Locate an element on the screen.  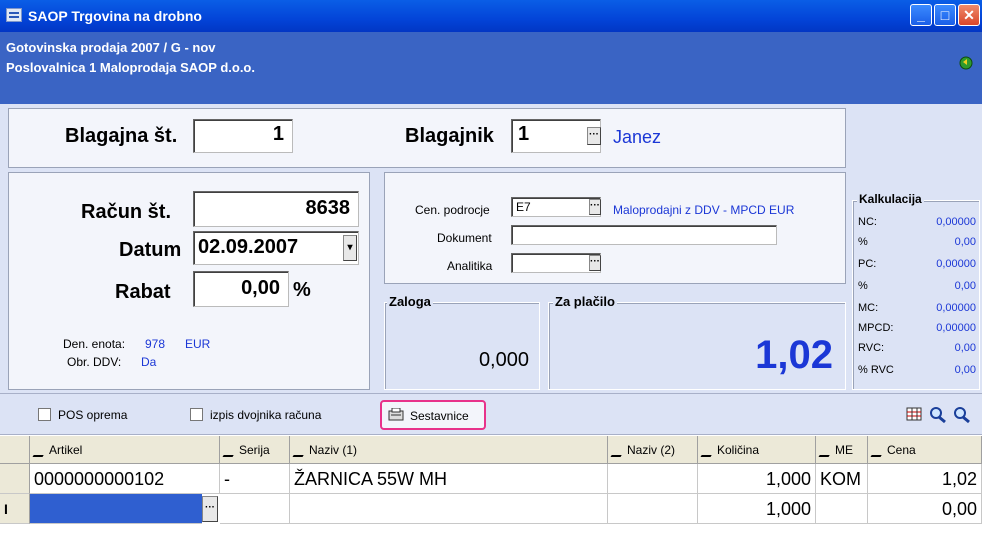
pos-oprema-label: POS oprema is located at coordinates (93, 415).